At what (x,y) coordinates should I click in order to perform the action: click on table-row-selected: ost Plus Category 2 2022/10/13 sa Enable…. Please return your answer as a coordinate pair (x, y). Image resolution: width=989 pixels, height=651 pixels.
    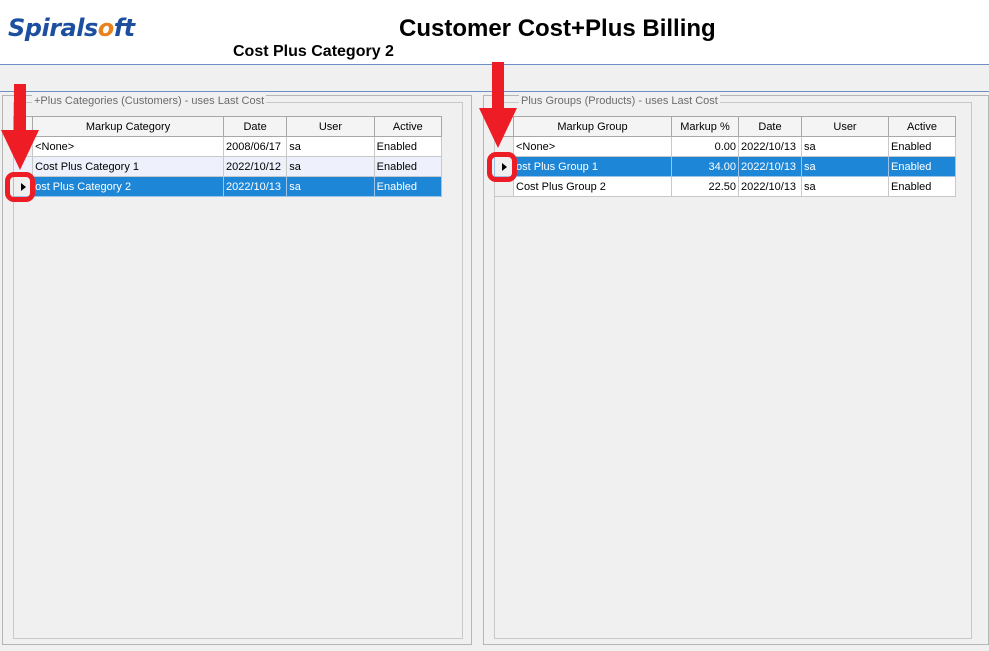
    Looking at the image, I should click on (227, 186).